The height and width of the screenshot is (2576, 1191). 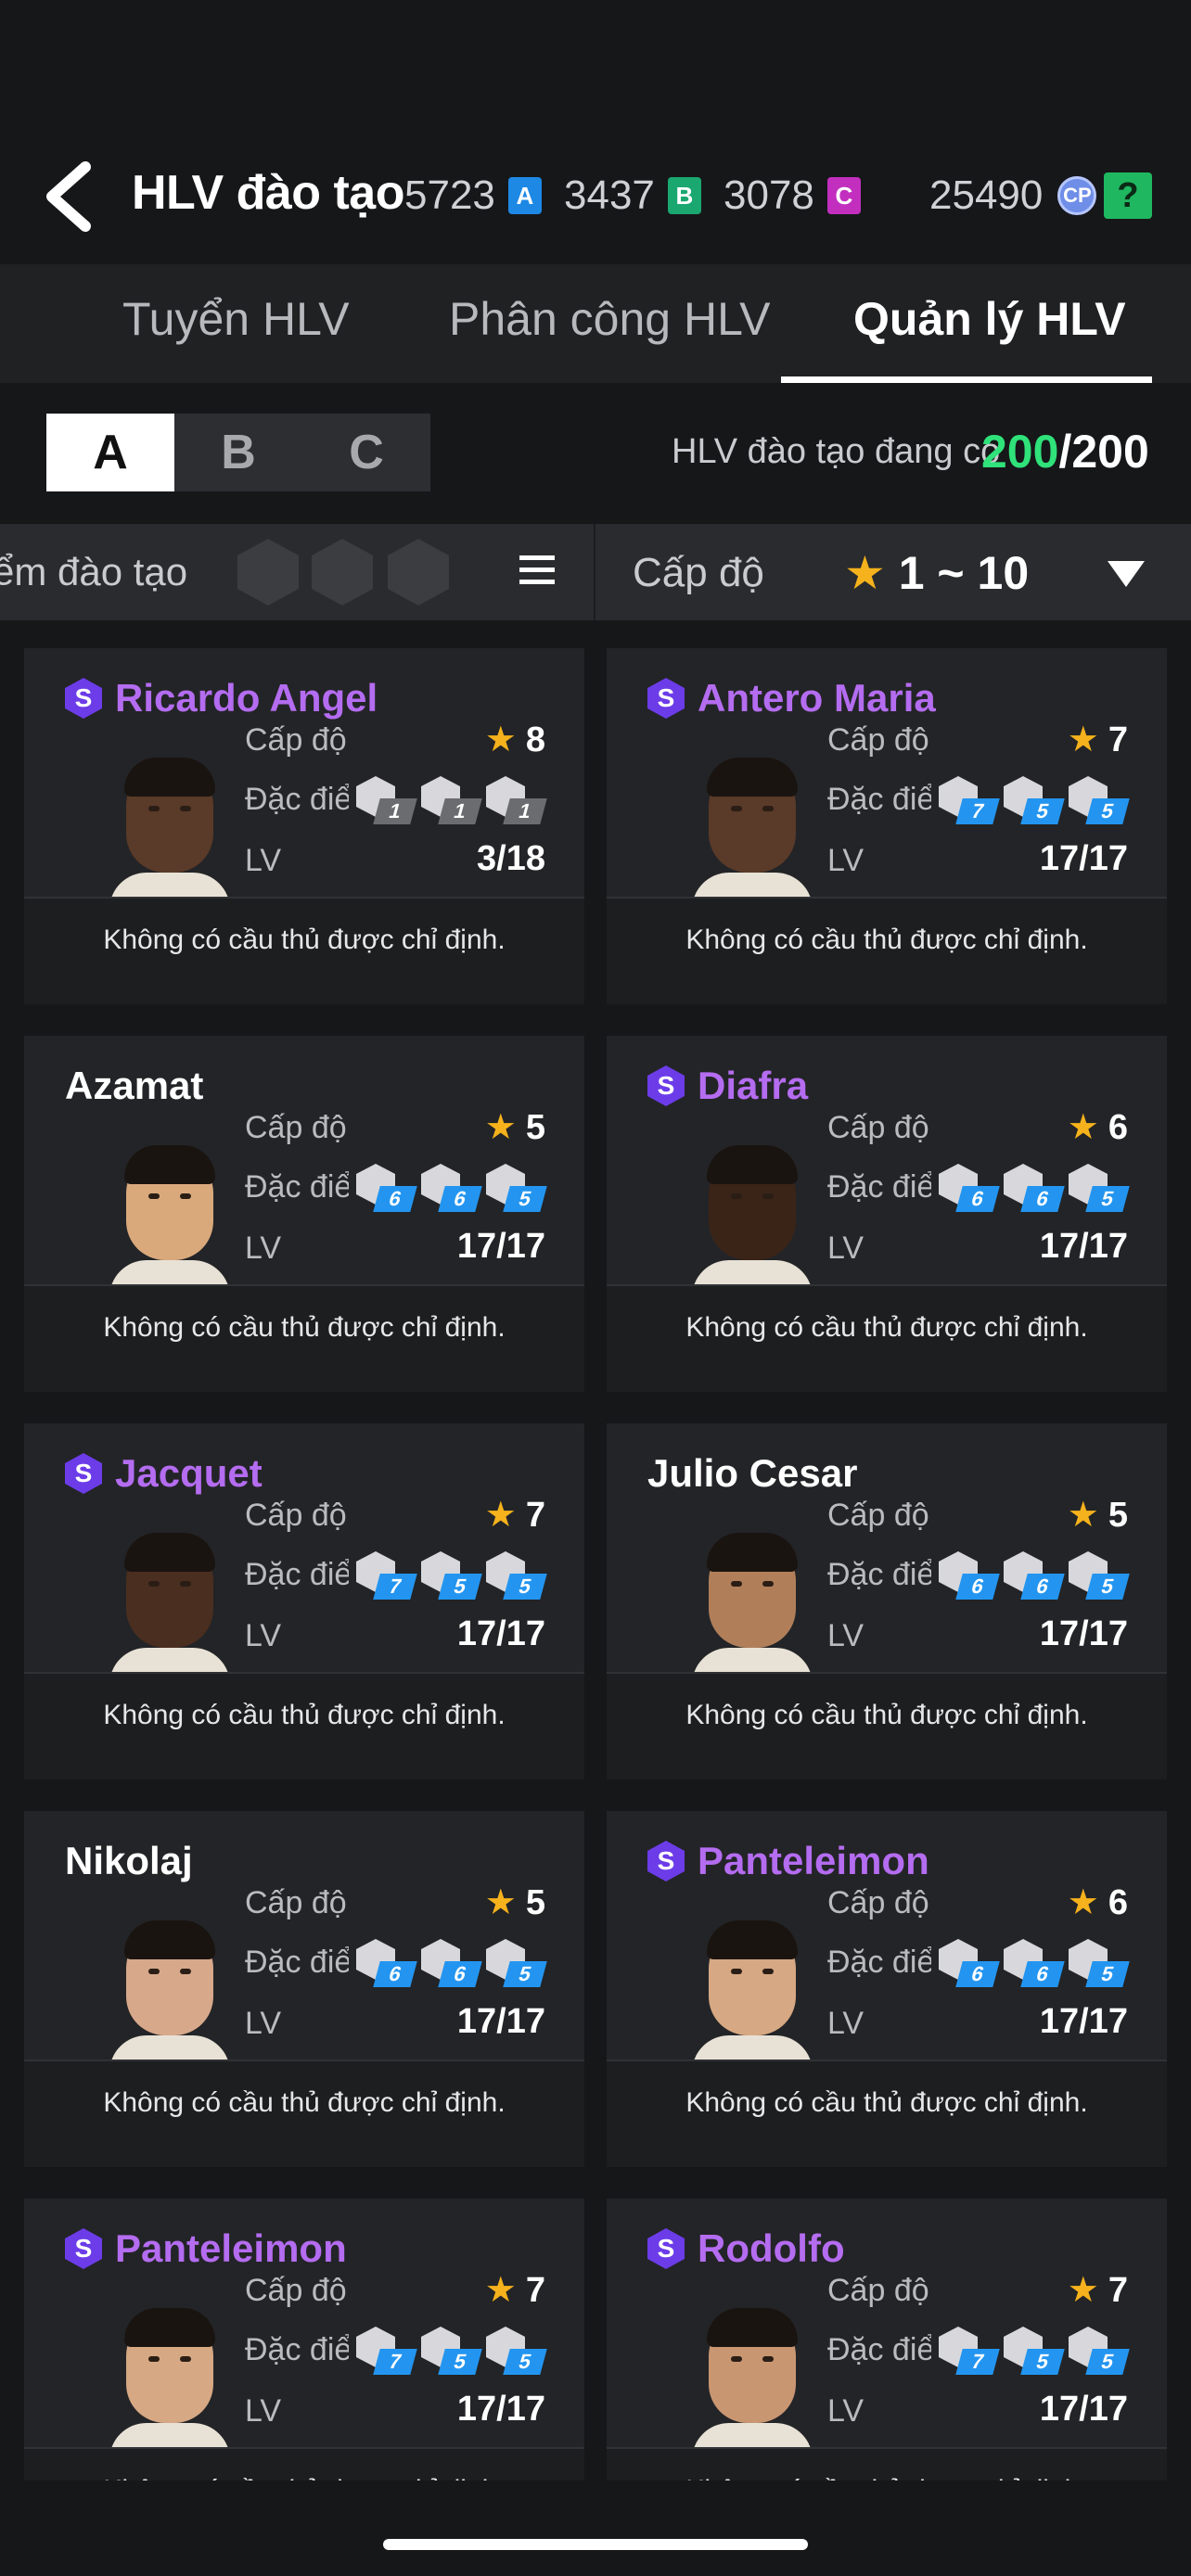 What do you see at coordinates (94, 571) in the screenshot?
I see `trait-filter-label: ểm đào tạo` at bounding box center [94, 571].